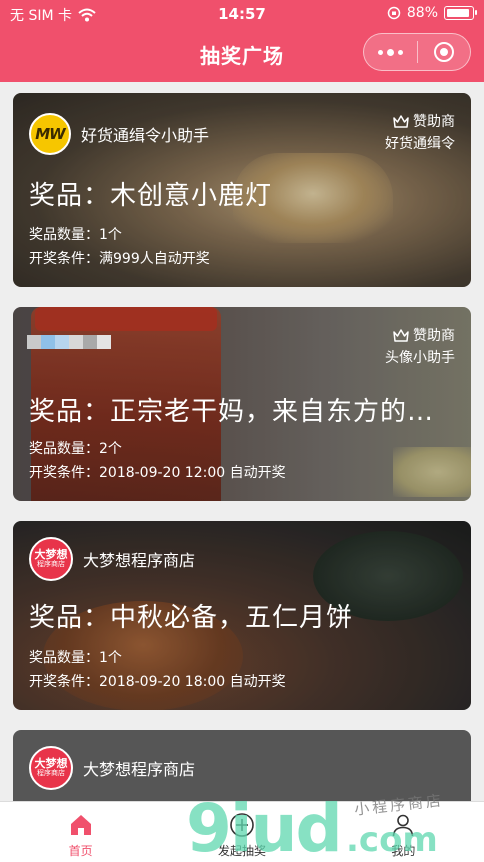 The image size is (484, 862). Describe the element at coordinates (80, 851) in the screenshot. I see `tab-label: 首页` at that location.